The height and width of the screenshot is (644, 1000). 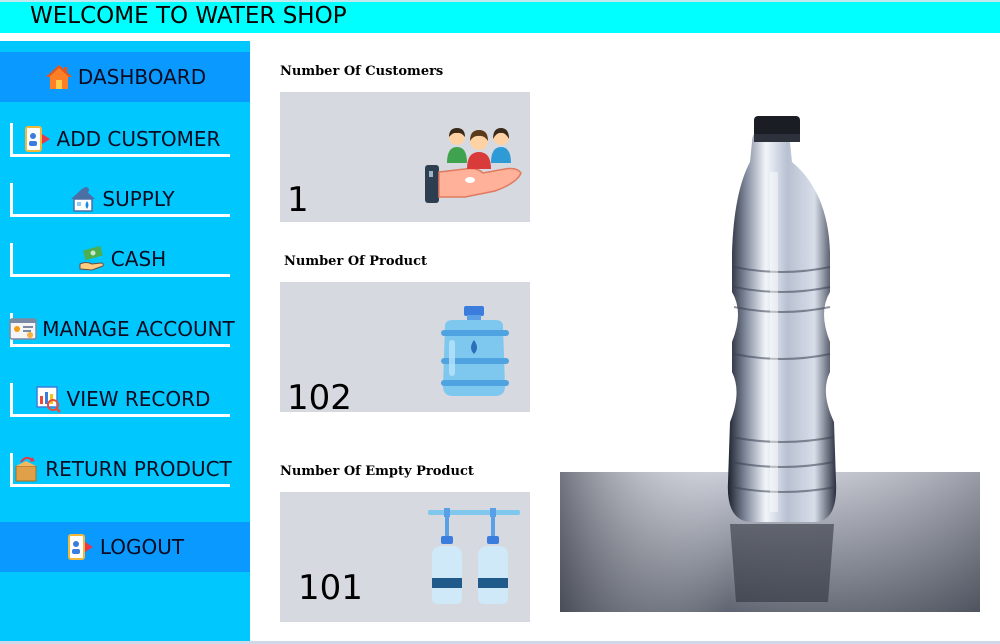 I want to click on sidebar-item-dashboard: DASHBOARD, so click(x=125, y=77).